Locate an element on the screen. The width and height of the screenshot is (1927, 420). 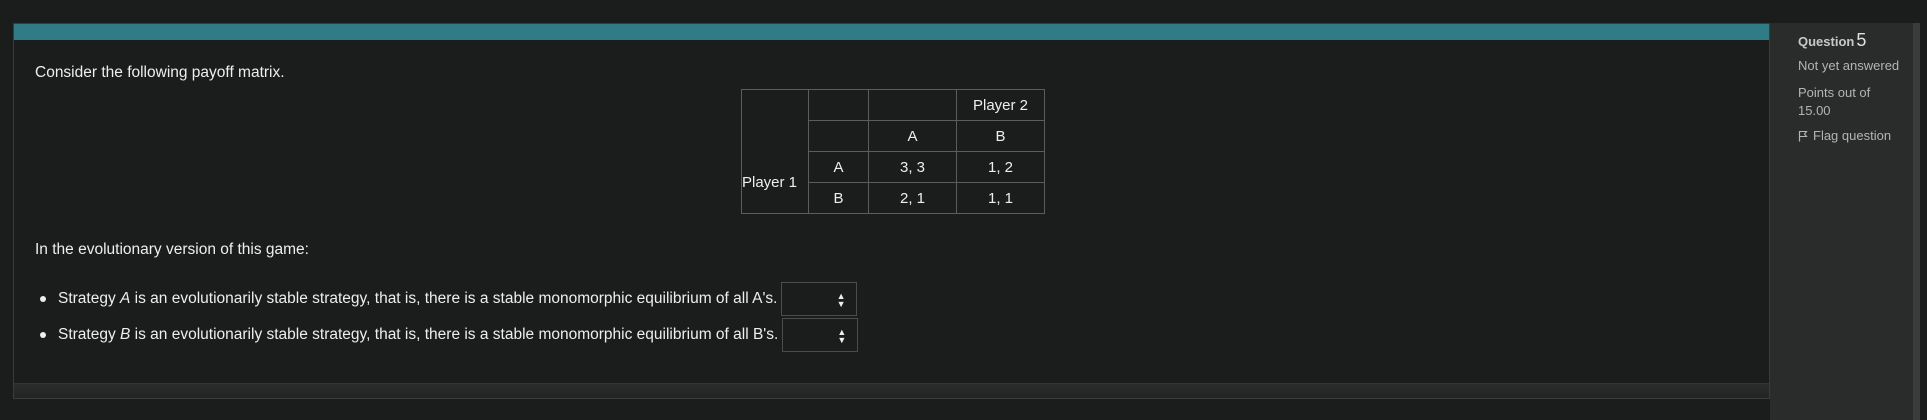
panel-footer is located at coordinates (891, 390).